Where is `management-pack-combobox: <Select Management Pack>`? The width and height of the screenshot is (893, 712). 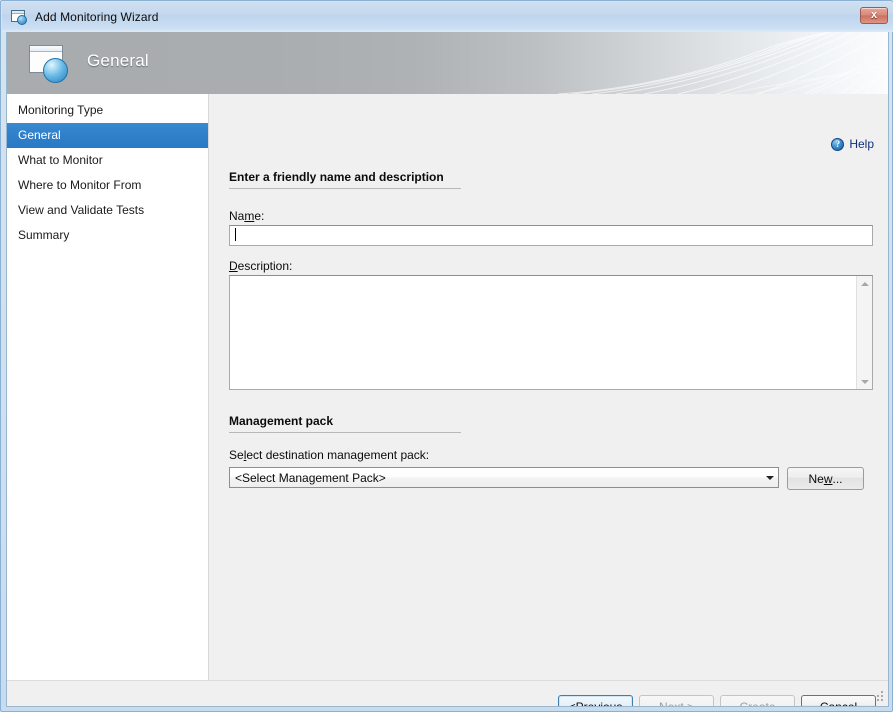
management-pack-combobox: <Select Management Pack> is located at coordinates (504, 477).